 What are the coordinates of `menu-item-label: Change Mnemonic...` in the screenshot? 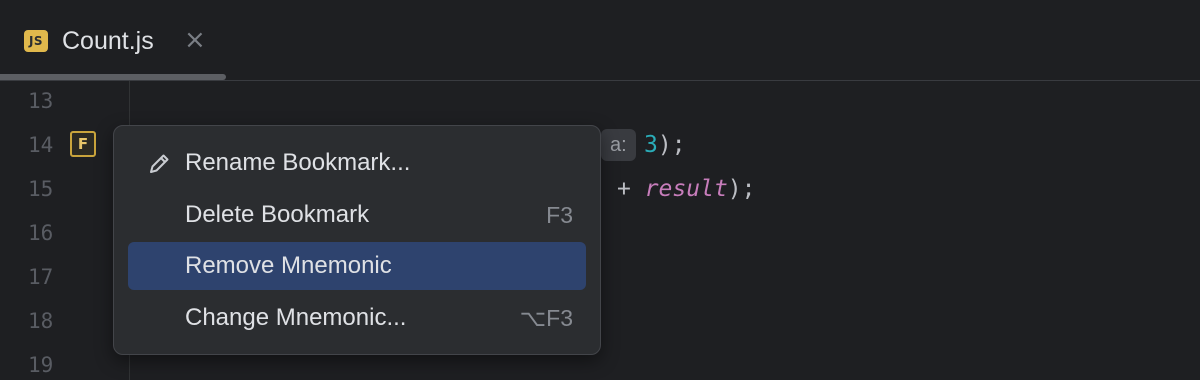 It's located at (296, 317).